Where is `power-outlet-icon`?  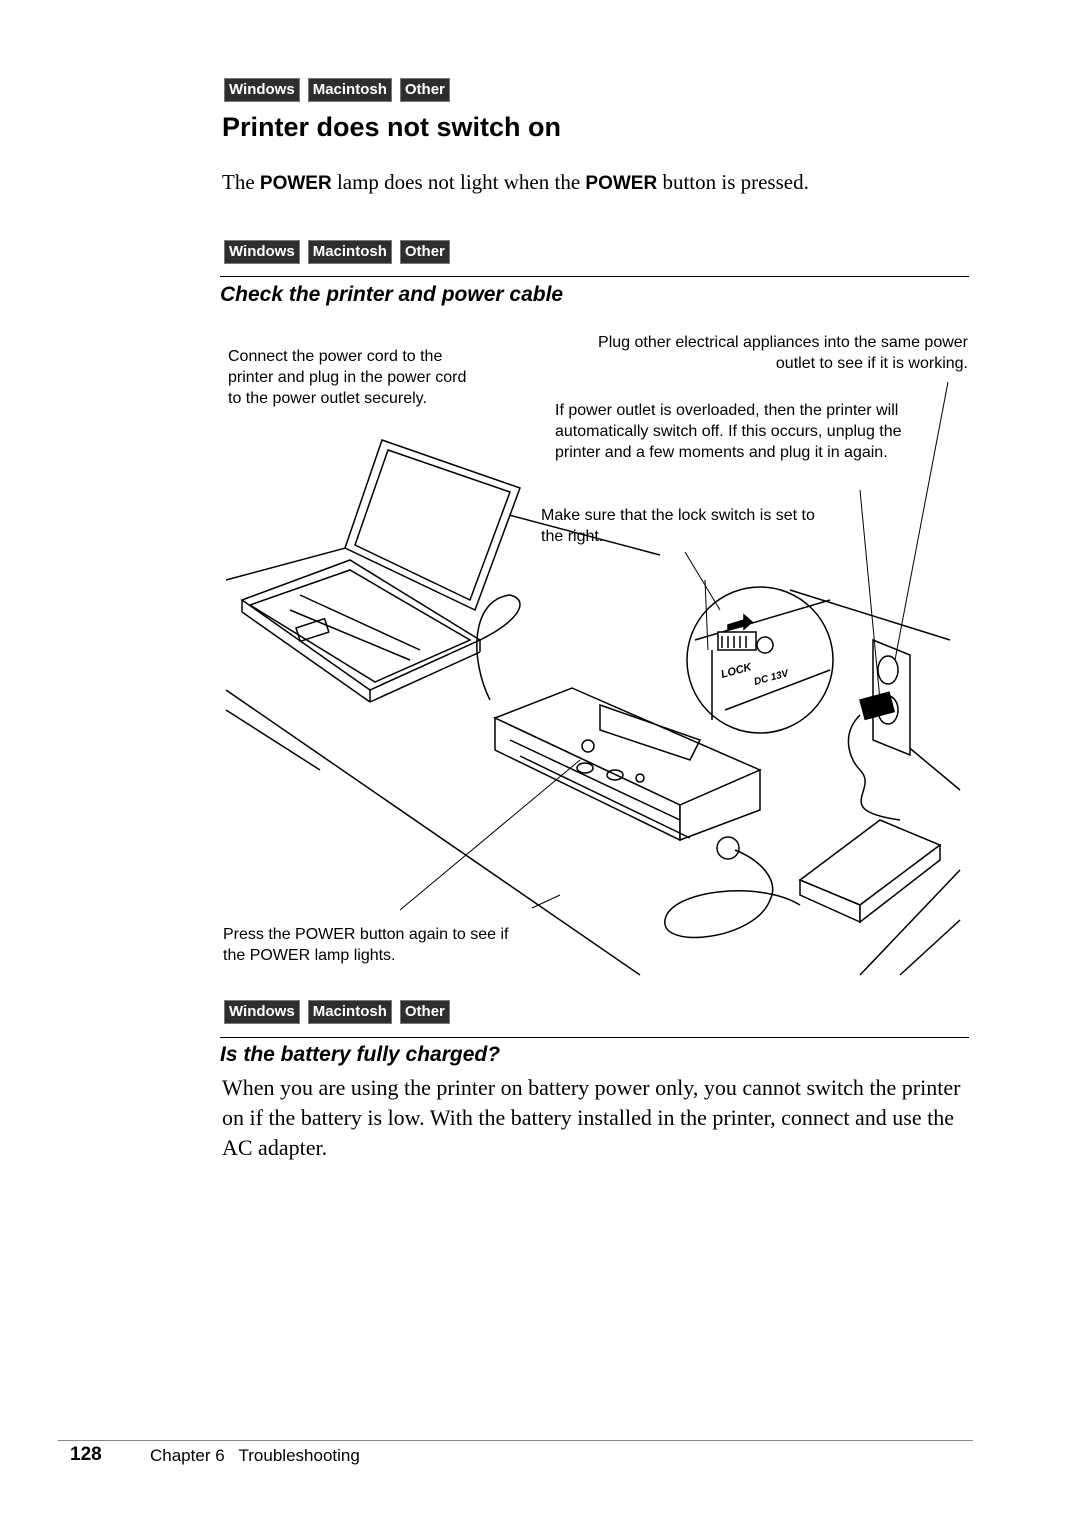
power-outlet-icon is located at coordinates (885, 697).